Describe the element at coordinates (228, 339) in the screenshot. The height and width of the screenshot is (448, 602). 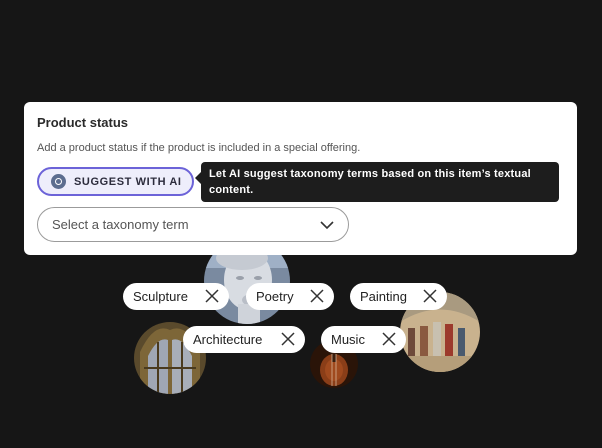
I see `tag-label: Architecture` at that location.